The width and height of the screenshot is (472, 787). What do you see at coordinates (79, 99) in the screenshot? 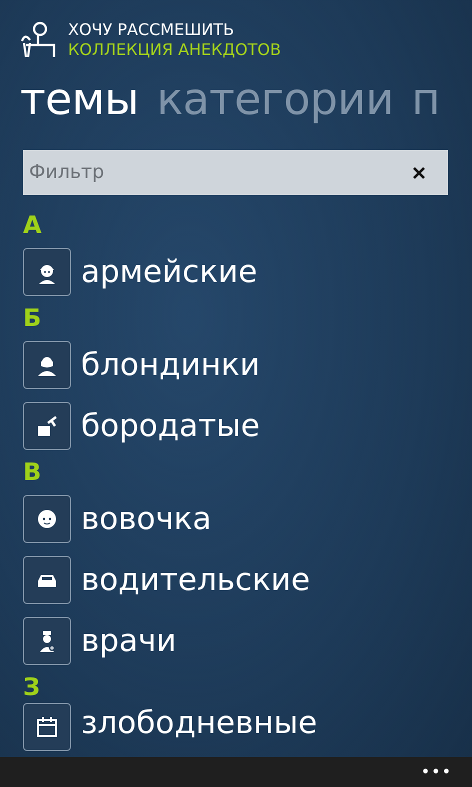
I see `pivot-tab: темы` at bounding box center [79, 99].